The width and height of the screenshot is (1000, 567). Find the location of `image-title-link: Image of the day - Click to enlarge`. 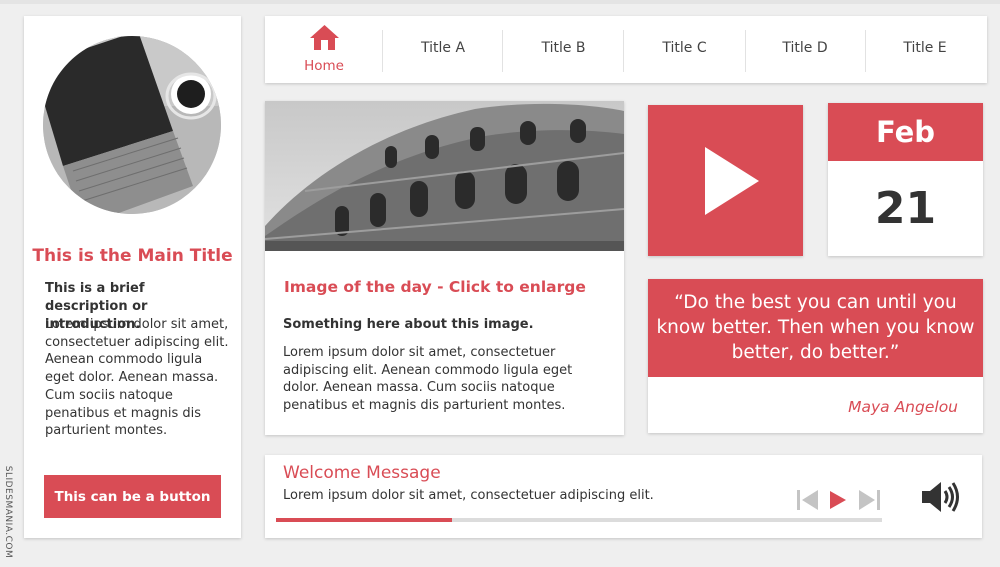

image-title-link: Image of the day - Click to enlarge is located at coordinates (435, 287).